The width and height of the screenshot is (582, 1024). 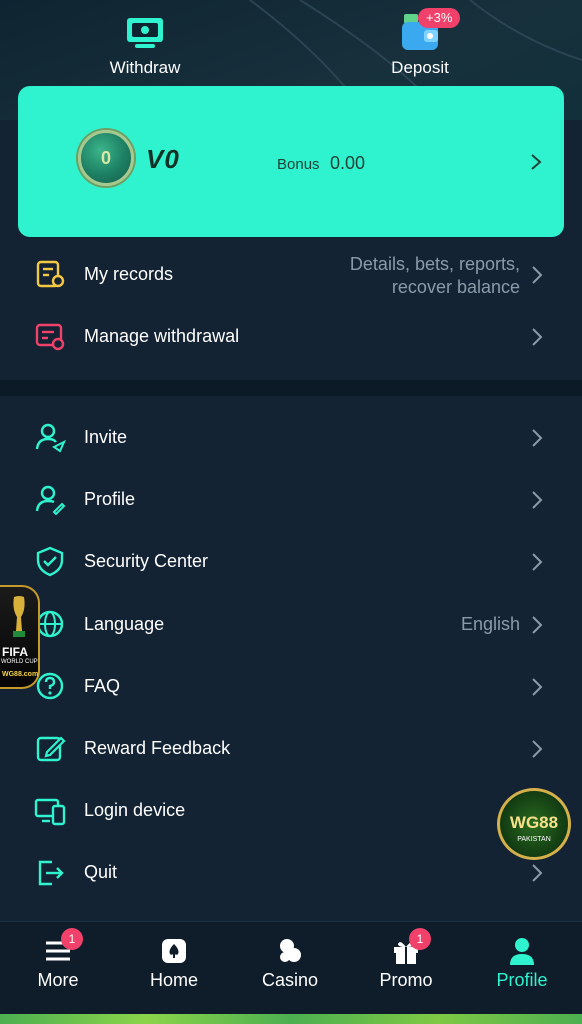 I want to click on menu-label-profile: Profile, so click(x=110, y=499).